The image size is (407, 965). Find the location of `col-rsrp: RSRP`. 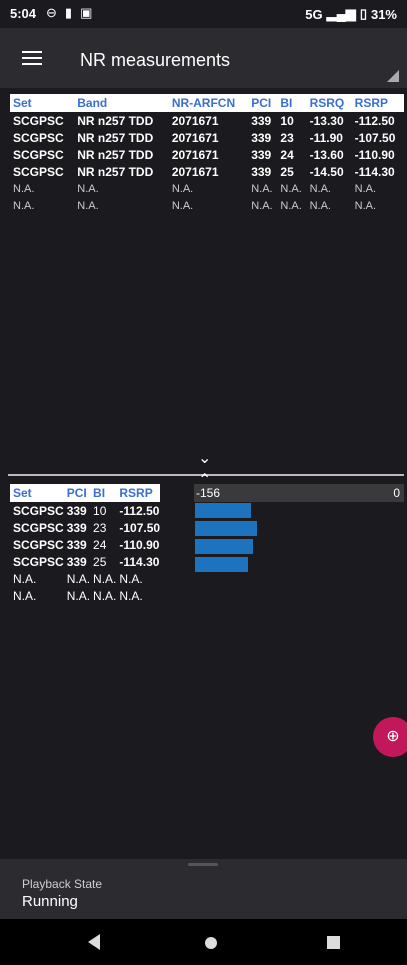

col-rsrp: RSRP is located at coordinates (138, 493).